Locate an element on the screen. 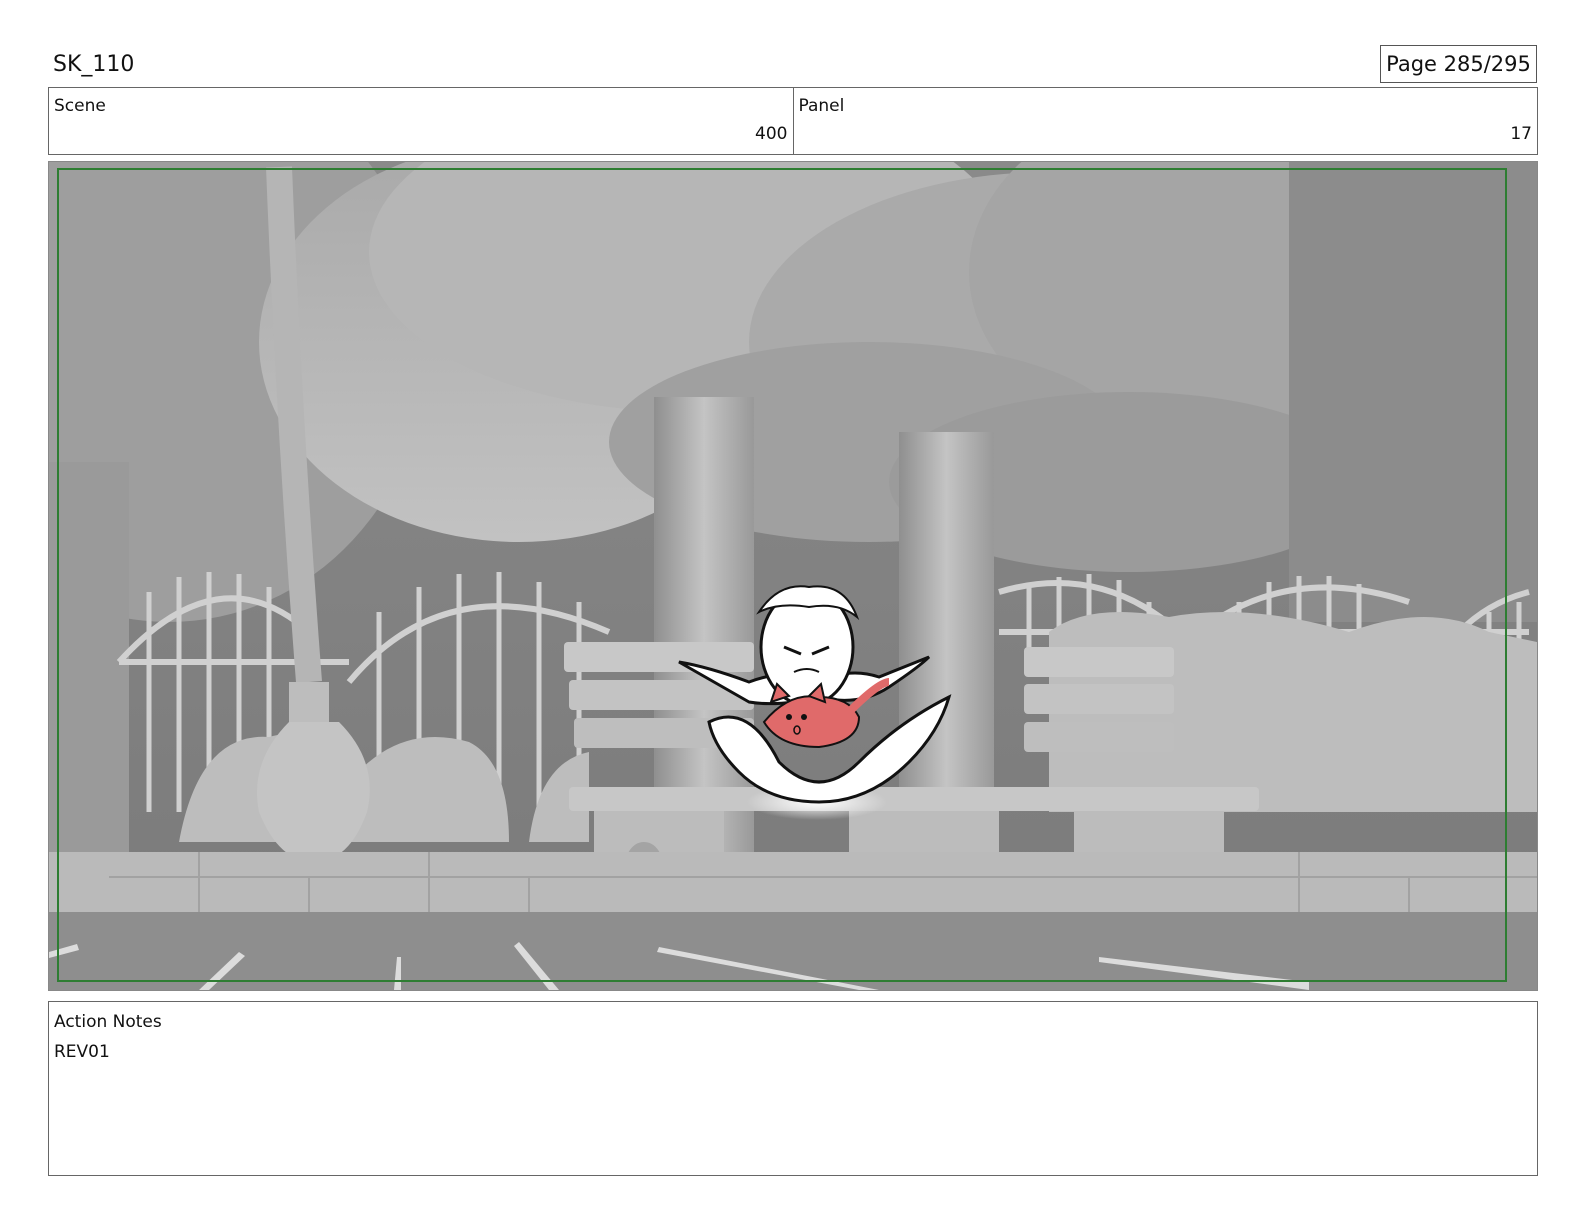 The height and width of the screenshot is (1224, 1584). road is located at coordinates (793, 951).